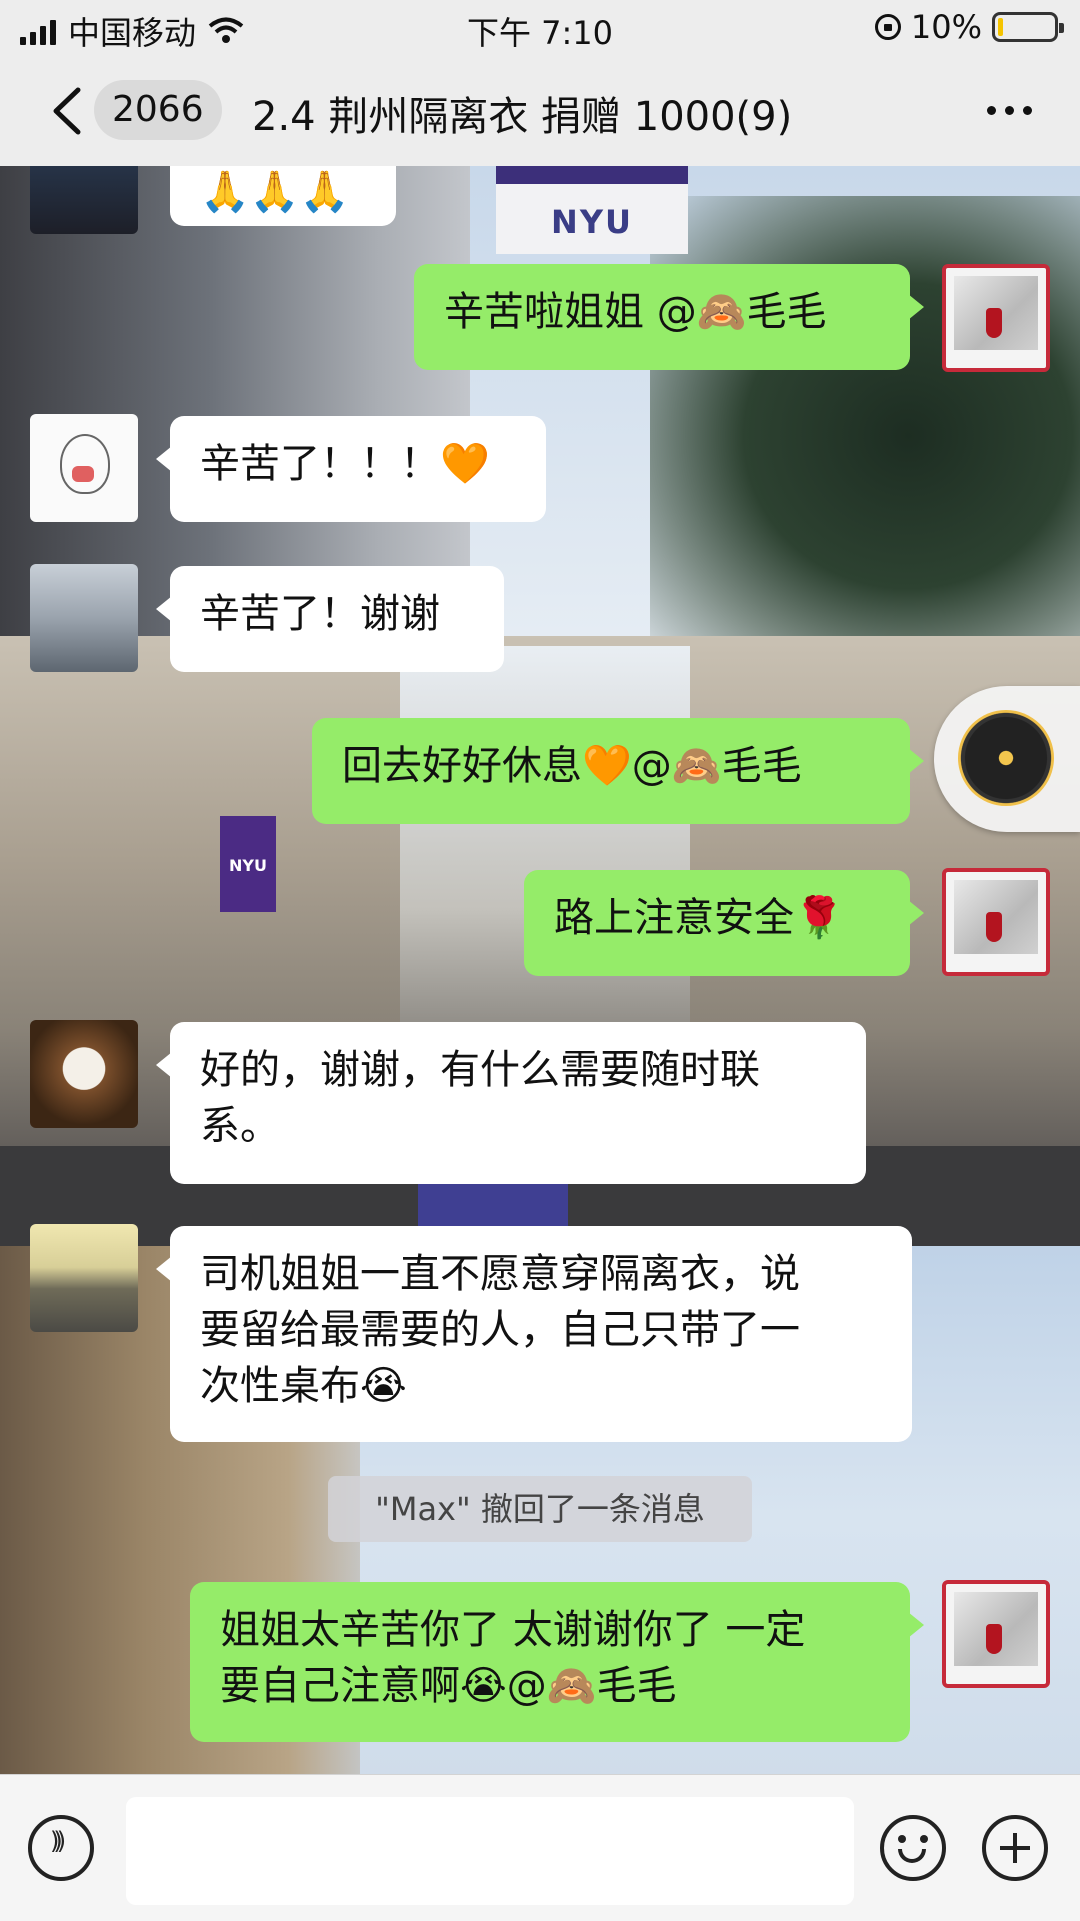  Describe the element at coordinates (1028, 27) in the screenshot. I see `battery-icon` at that location.